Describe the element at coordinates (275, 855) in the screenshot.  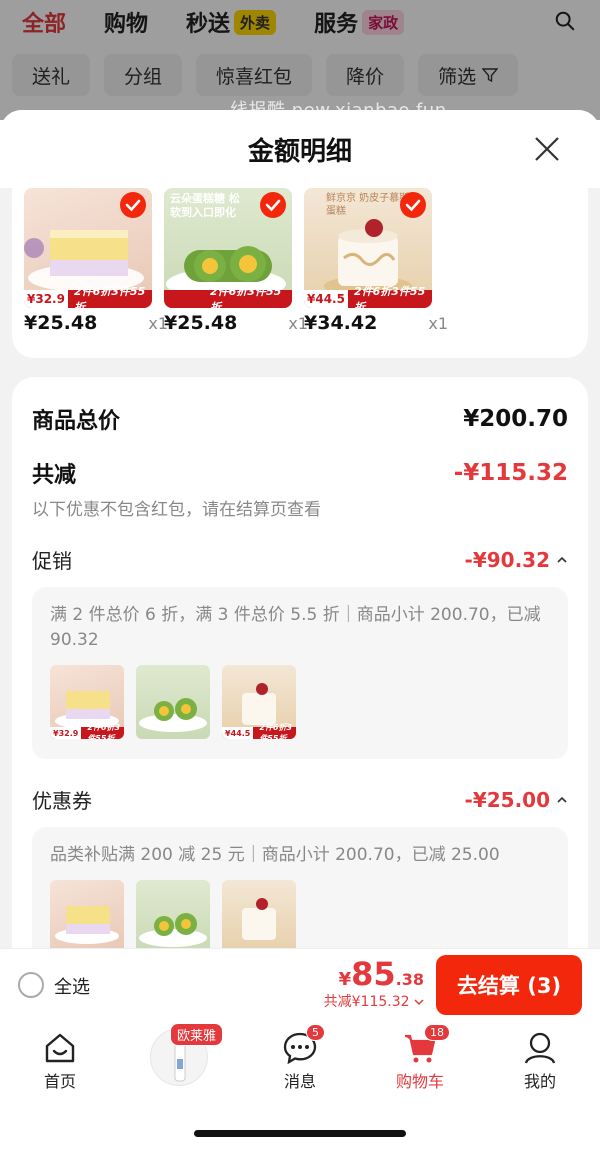
I see `coupon-desc: 品类补贴满 200 减 25 元｜商品小计 200.70，已减 25.00` at that location.